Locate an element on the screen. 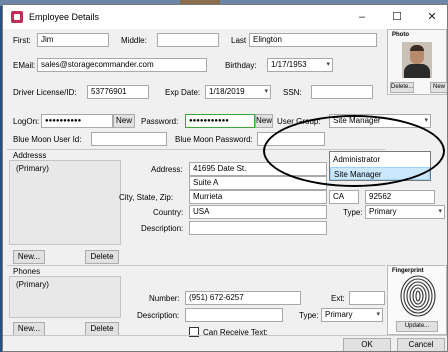 Image resolution: width=448 pixels, height=352 pixels. middle-name-label: Middle: is located at coordinates (134, 40).